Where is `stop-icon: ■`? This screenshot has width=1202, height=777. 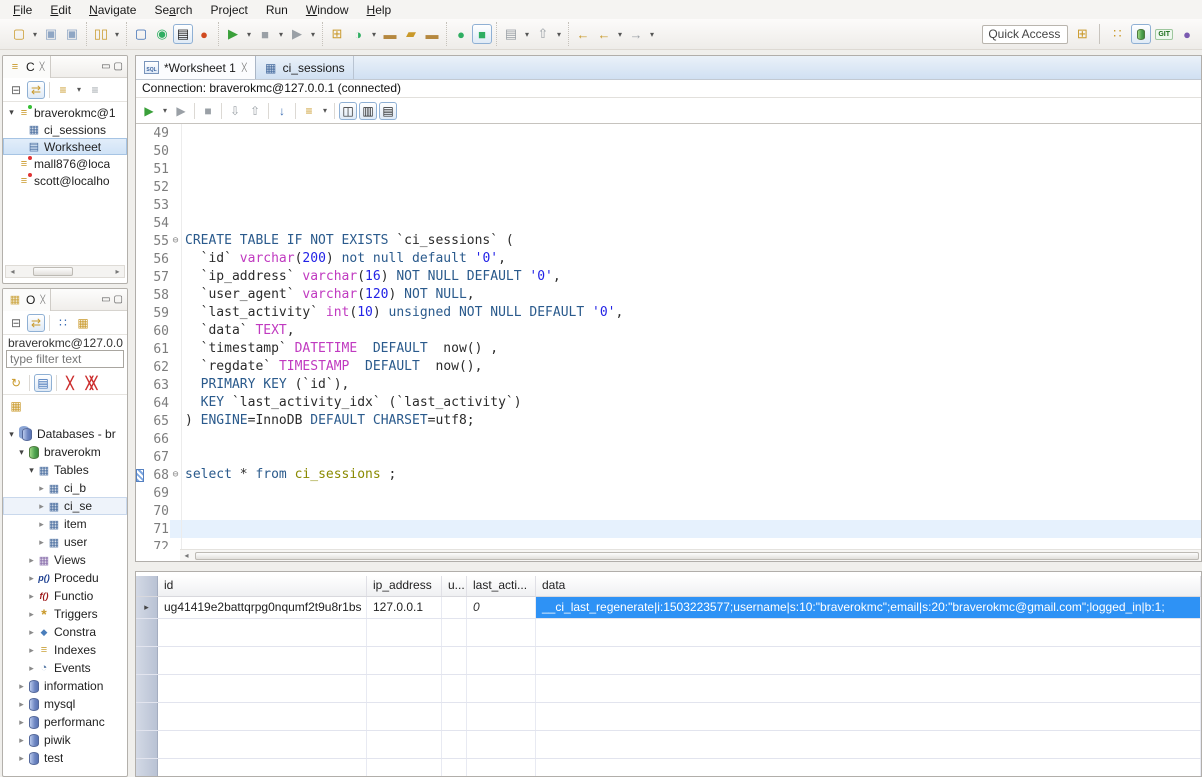 stop-icon: ■ is located at coordinates (265, 34).